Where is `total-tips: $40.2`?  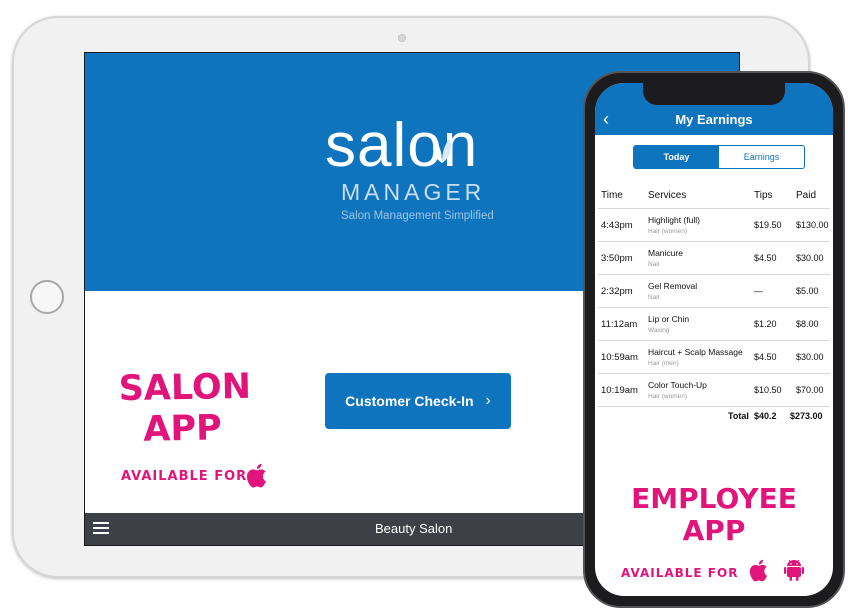
total-tips: $40.2 is located at coordinates (765, 416).